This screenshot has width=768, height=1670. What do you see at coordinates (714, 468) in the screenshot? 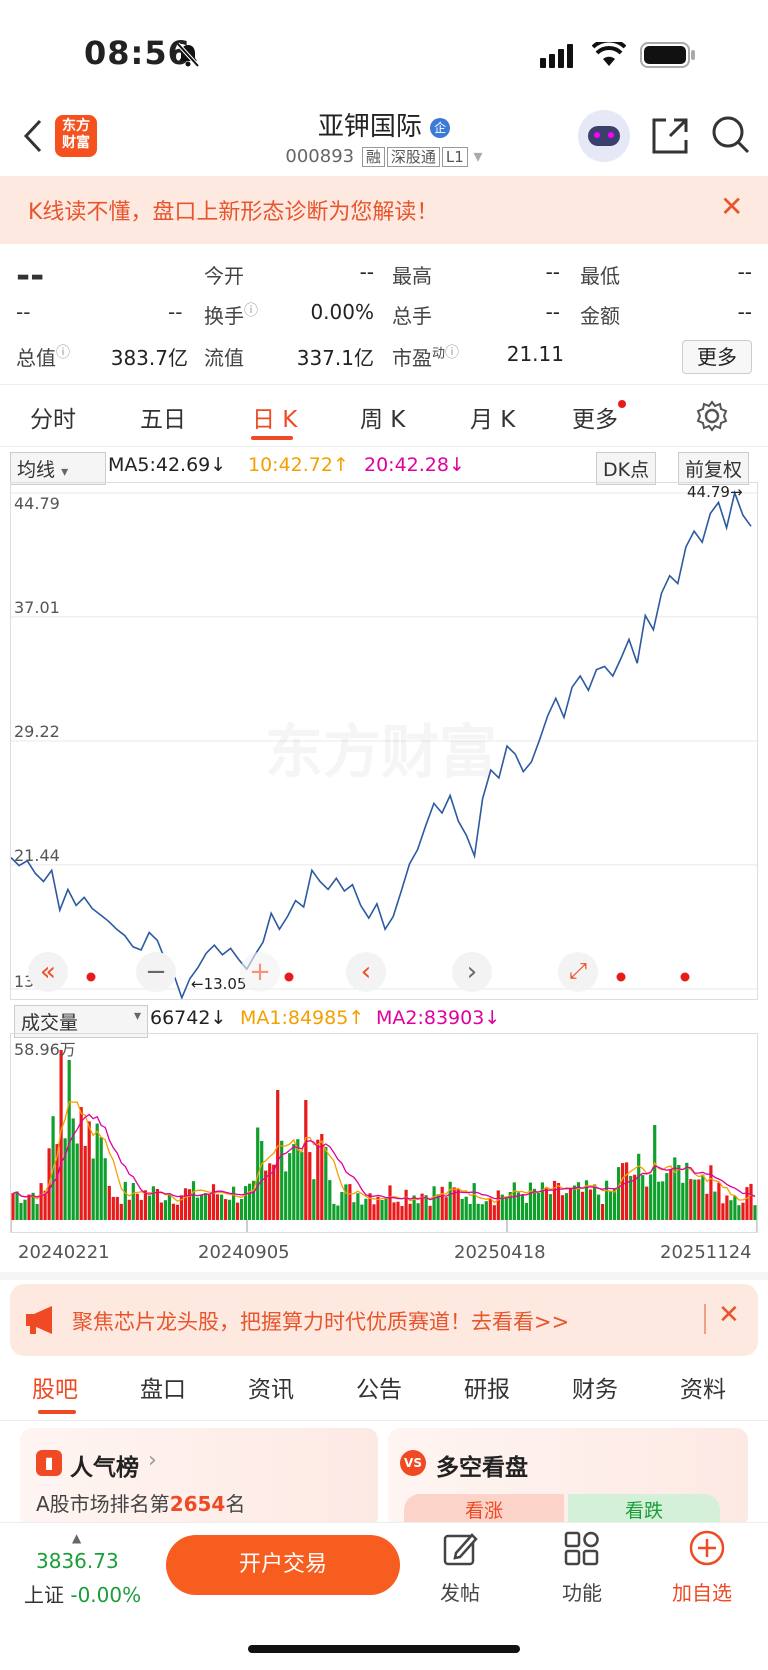
I see `adjust-button: 前复权` at bounding box center [714, 468].